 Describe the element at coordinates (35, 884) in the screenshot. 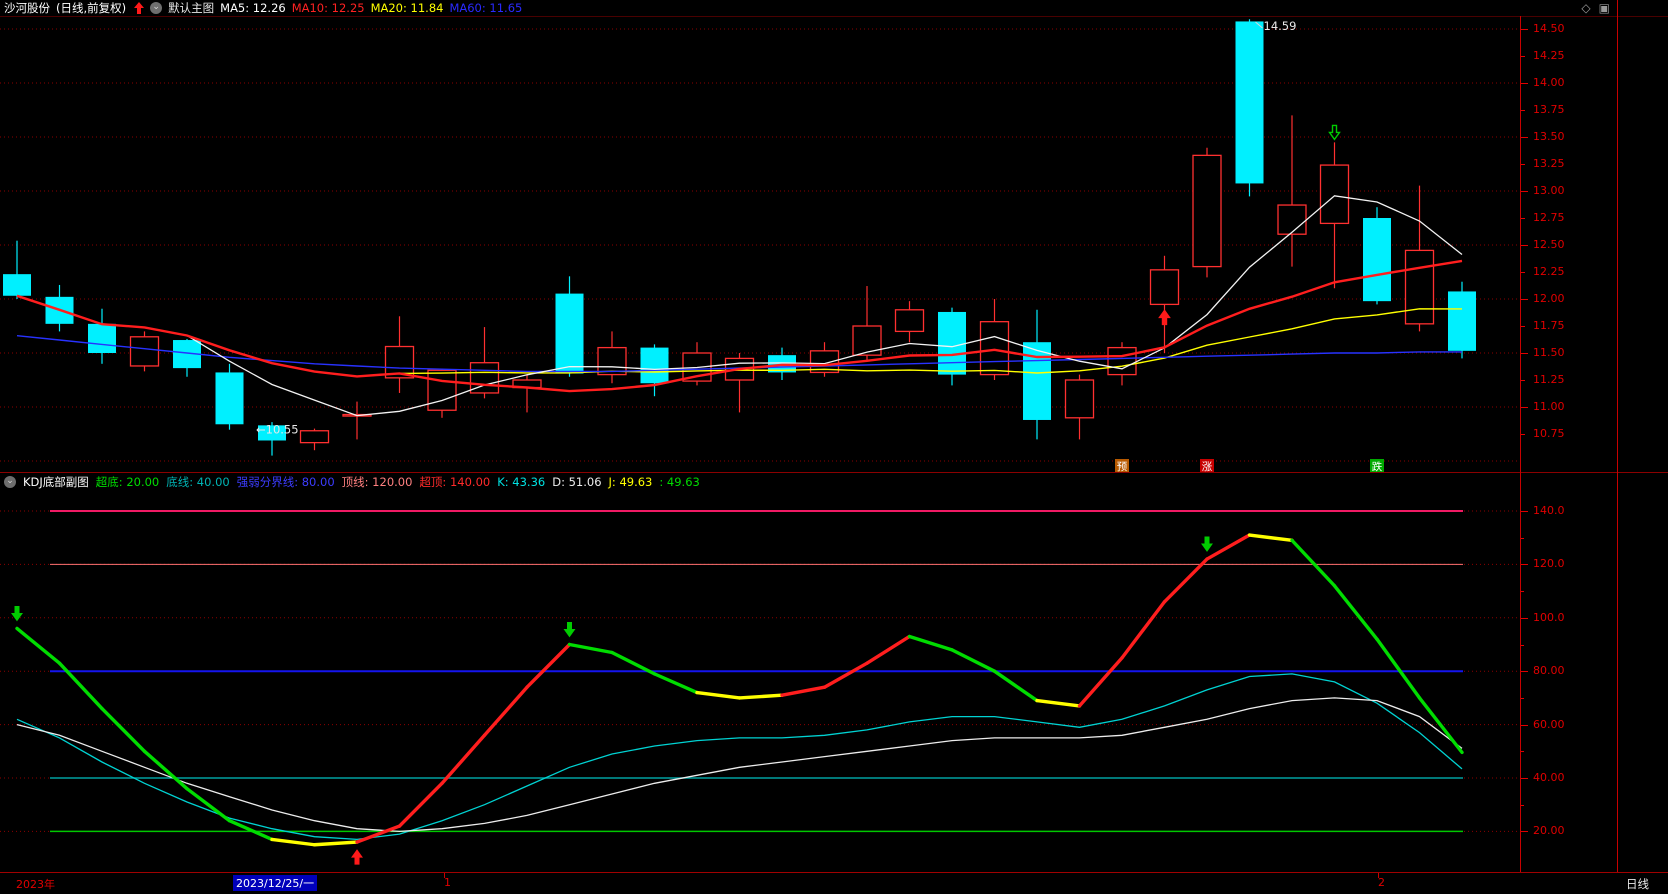

I see `time-axis-label: 2023年` at that location.